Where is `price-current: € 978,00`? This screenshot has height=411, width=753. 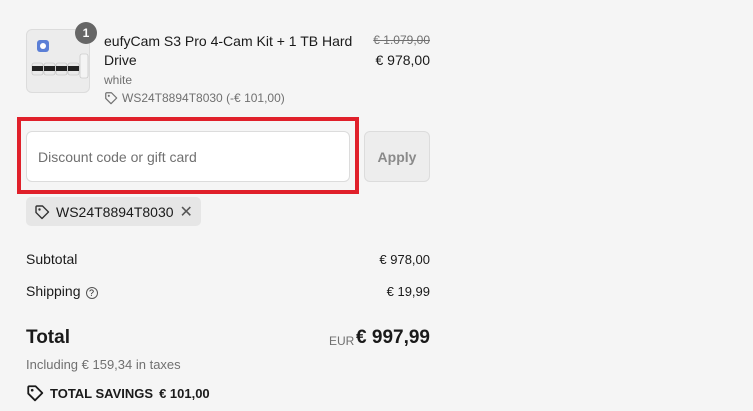 price-current: € 978,00 is located at coordinates (403, 60).